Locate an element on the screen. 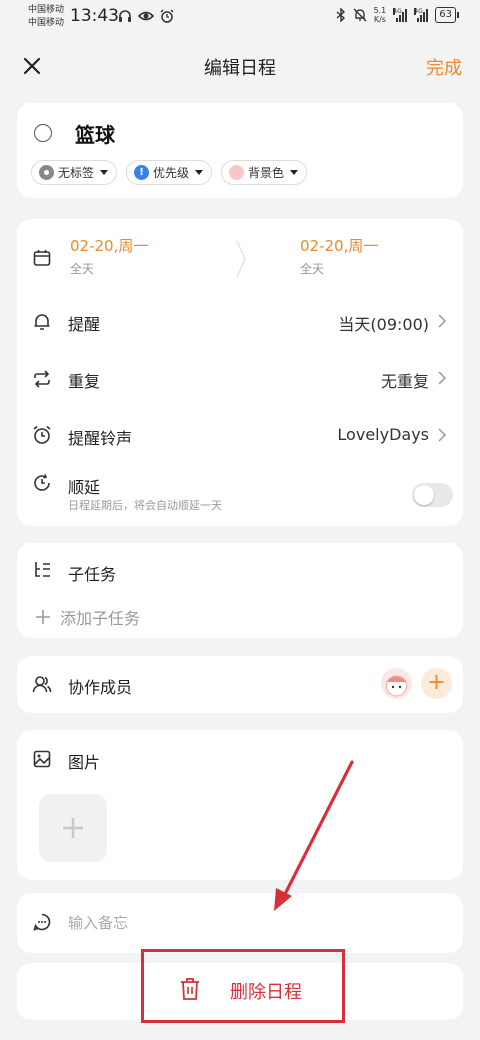 This screenshot has width=480, height=1040. headphones-icon is located at coordinates (125, 16).